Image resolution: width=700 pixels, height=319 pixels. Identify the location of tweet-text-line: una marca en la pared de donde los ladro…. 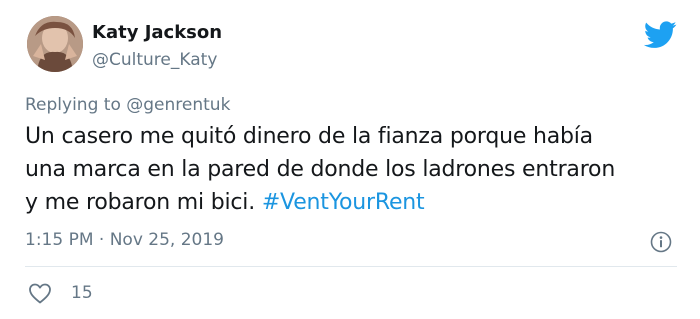
(320, 169).